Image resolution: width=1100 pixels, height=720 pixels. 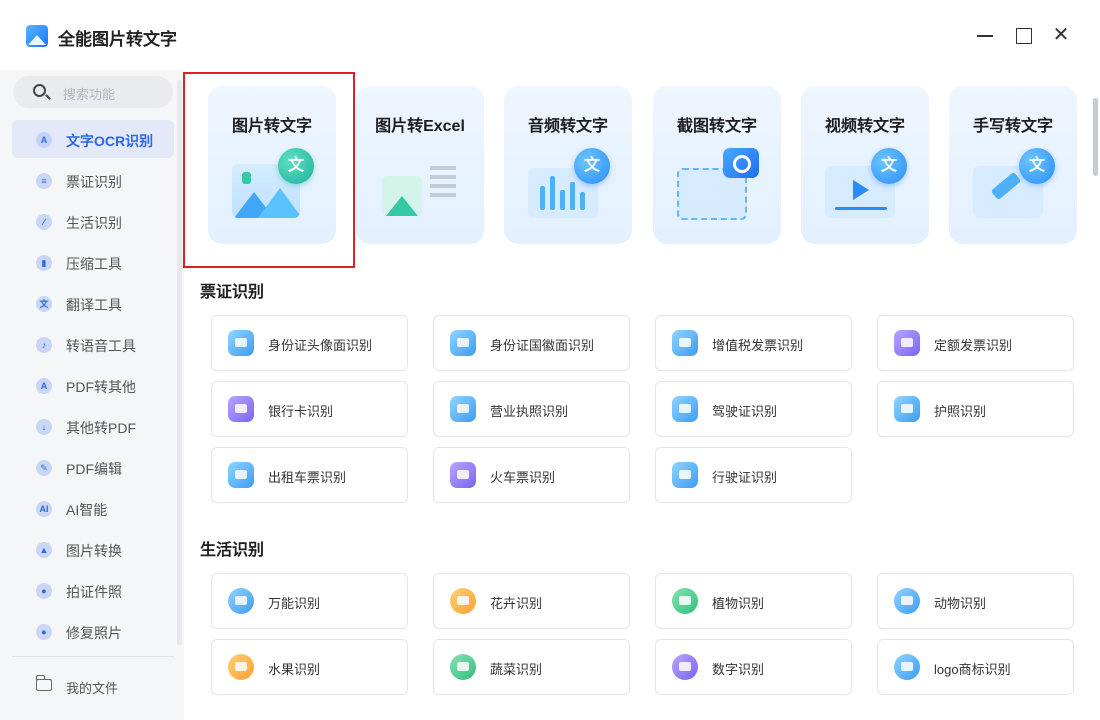 What do you see at coordinates (232, 550) in the screenshot?
I see `section-title: 生活识别` at bounding box center [232, 550].